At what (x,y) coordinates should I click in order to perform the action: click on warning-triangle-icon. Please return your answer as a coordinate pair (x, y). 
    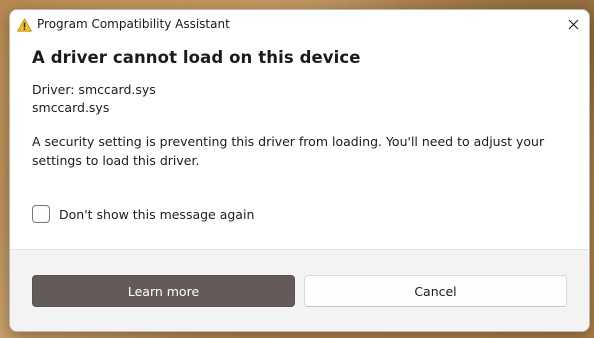
    Looking at the image, I should click on (24, 24).